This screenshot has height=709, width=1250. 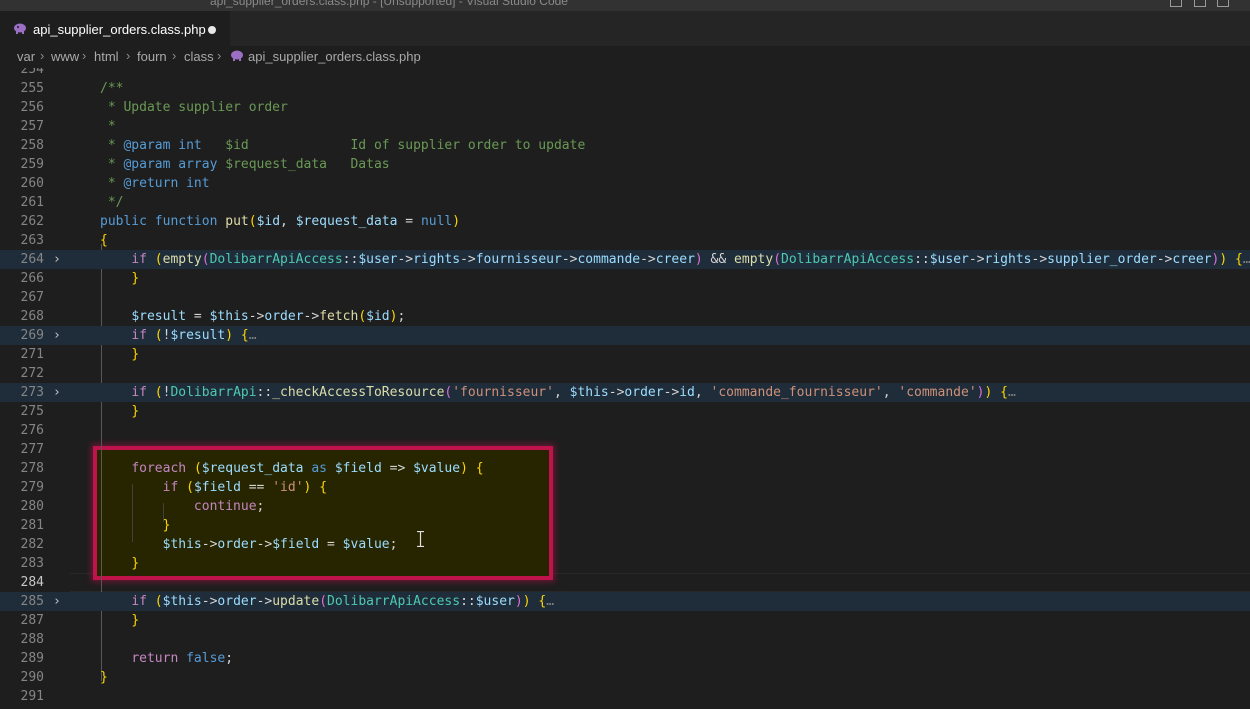 What do you see at coordinates (26, 56) in the screenshot?
I see `breadcrumb-item-var: var` at bounding box center [26, 56].